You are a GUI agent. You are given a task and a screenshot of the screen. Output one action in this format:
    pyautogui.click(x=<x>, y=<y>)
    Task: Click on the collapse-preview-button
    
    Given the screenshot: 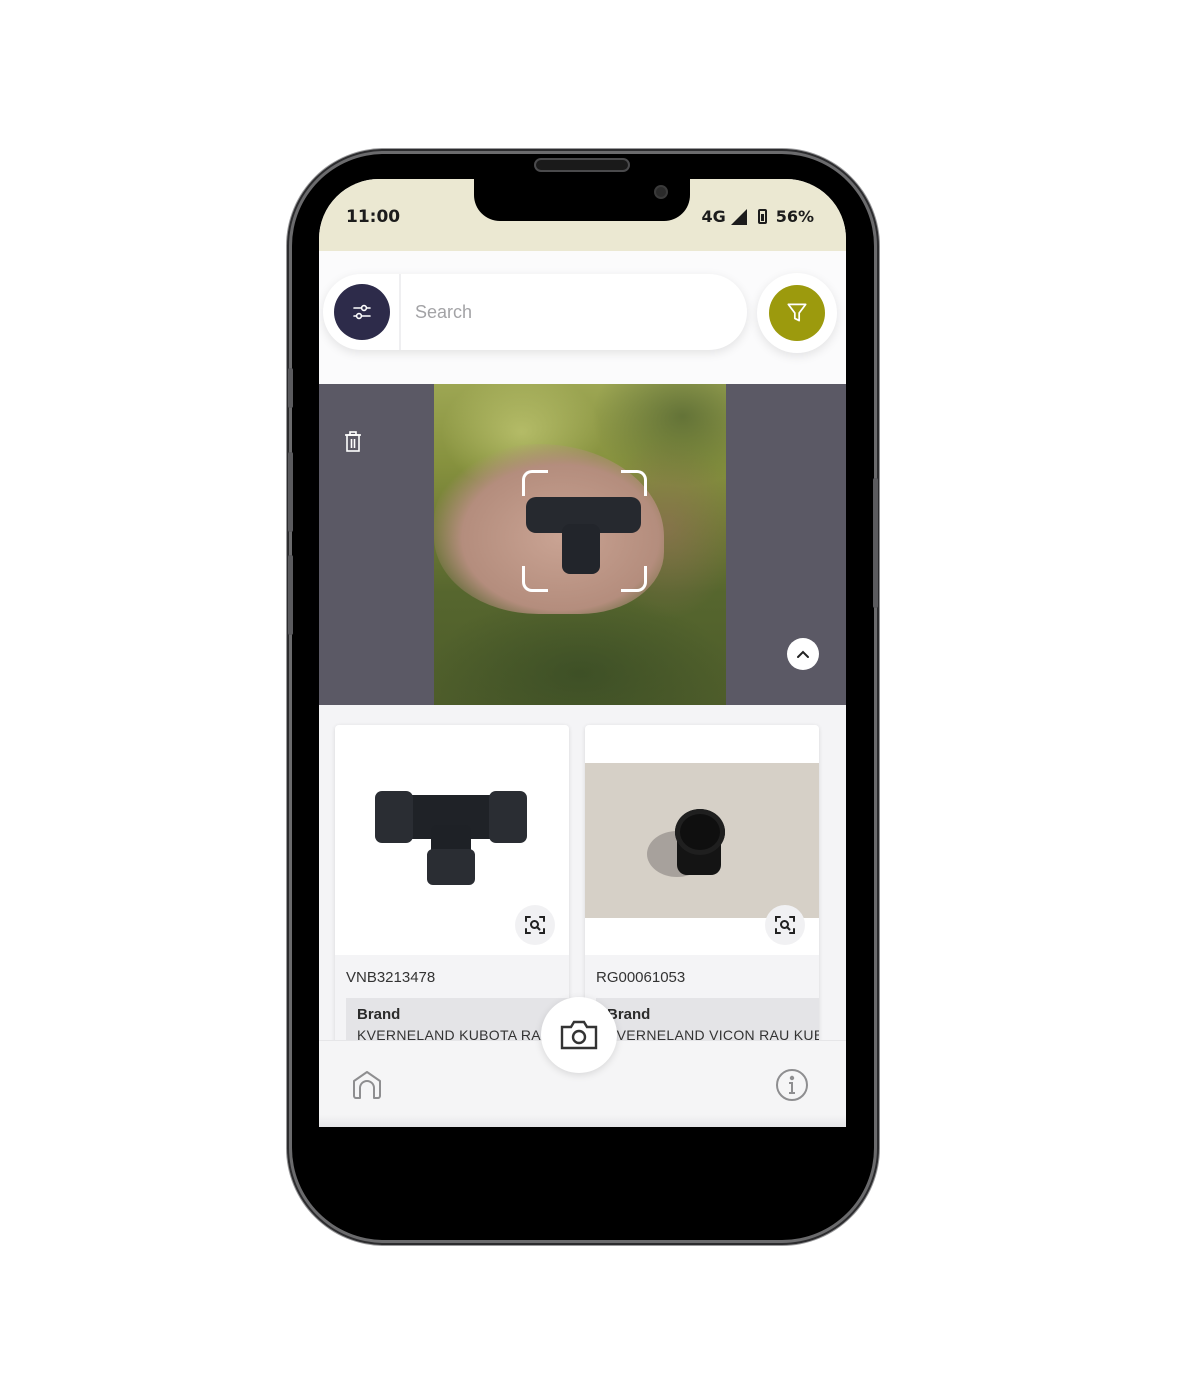 What is the action you would take?
    pyautogui.click(x=803, y=654)
    